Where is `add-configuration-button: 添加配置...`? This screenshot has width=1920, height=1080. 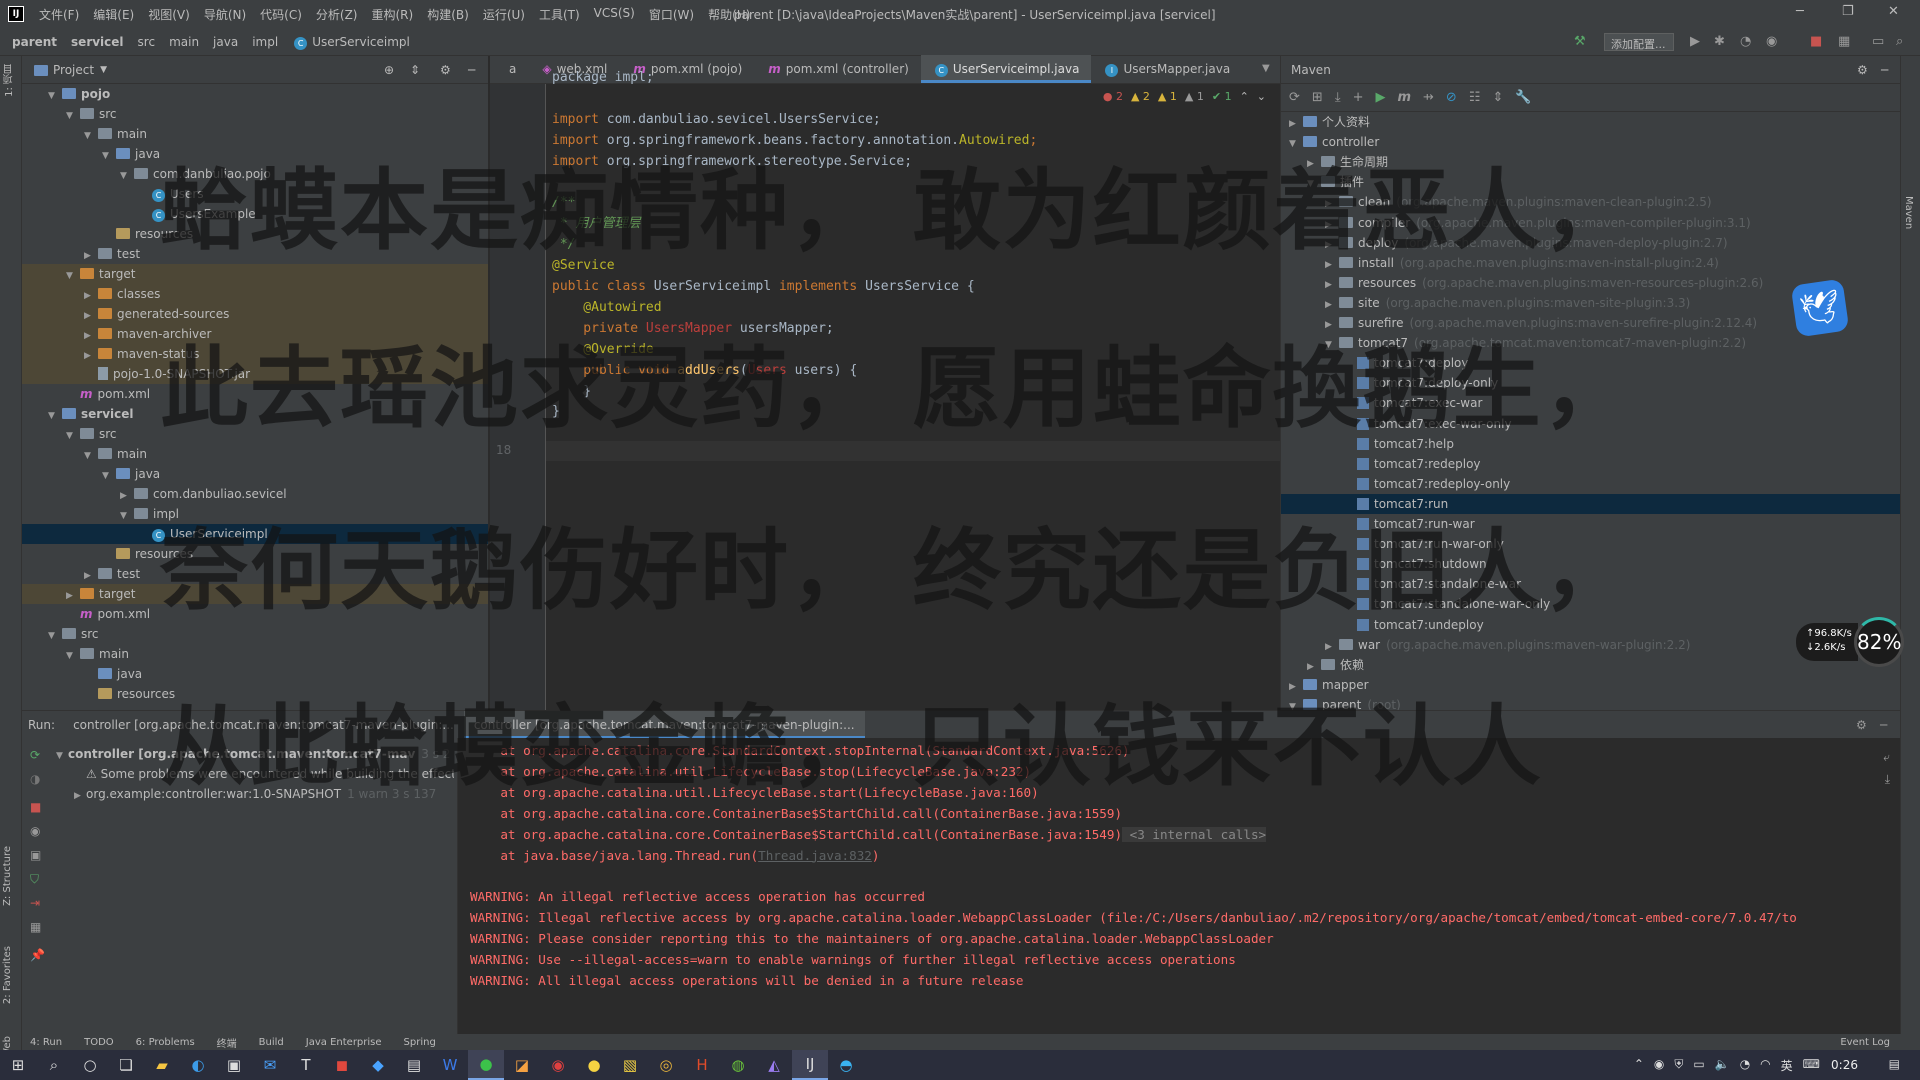 add-configuration-button: 添加配置... is located at coordinates (1639, 42).